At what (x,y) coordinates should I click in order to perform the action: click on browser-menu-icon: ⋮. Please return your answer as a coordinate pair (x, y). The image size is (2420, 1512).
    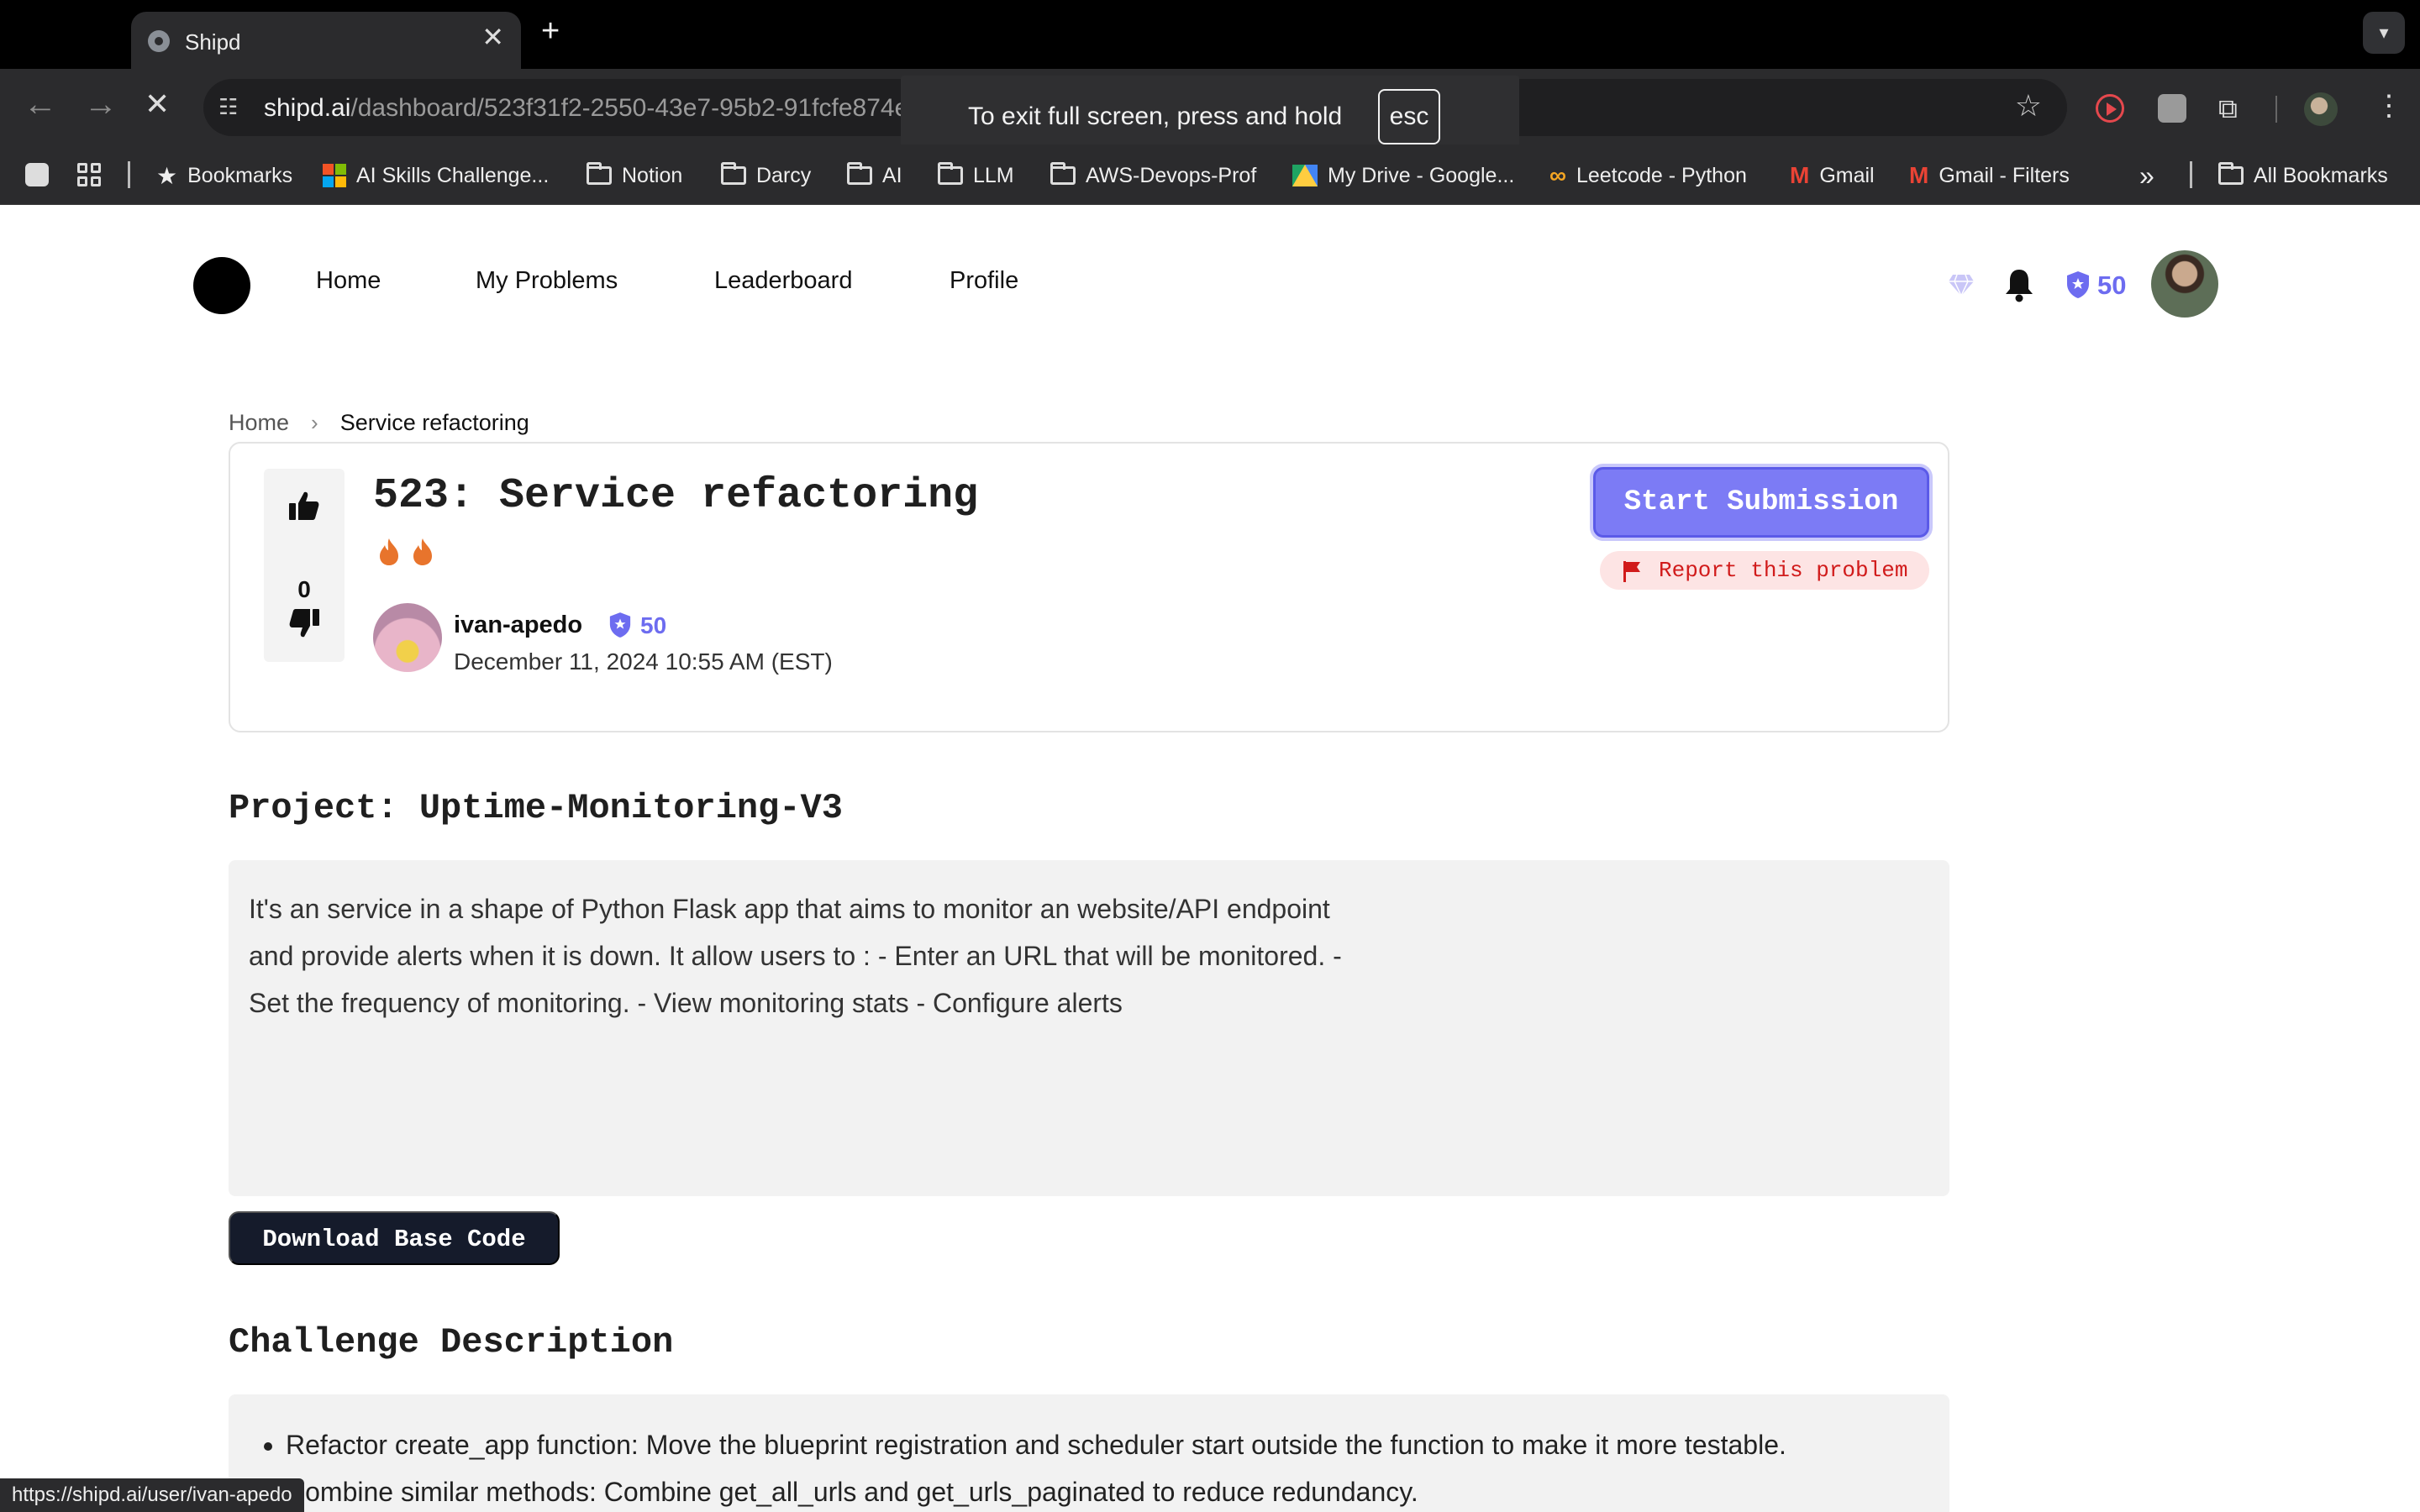
    Looking at the image, I should click on (2389, 106).